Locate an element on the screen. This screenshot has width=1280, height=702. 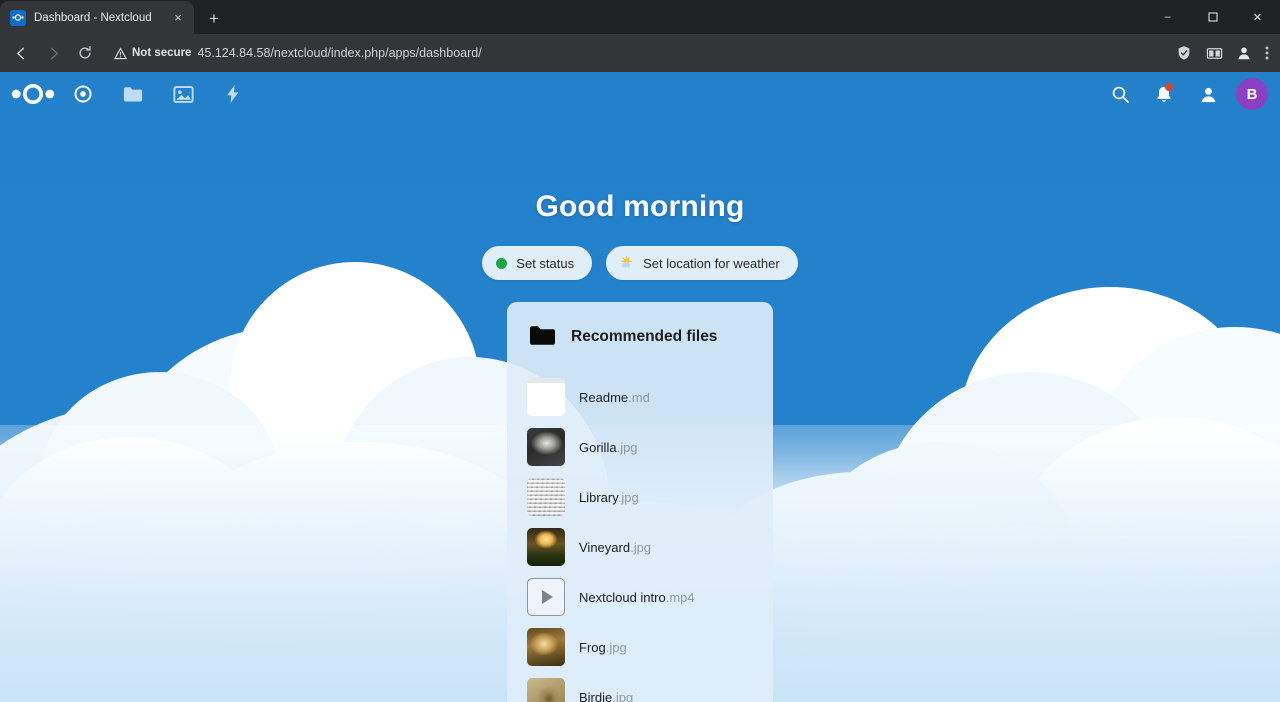
shield-icon is located at coordinates (1184, 53).